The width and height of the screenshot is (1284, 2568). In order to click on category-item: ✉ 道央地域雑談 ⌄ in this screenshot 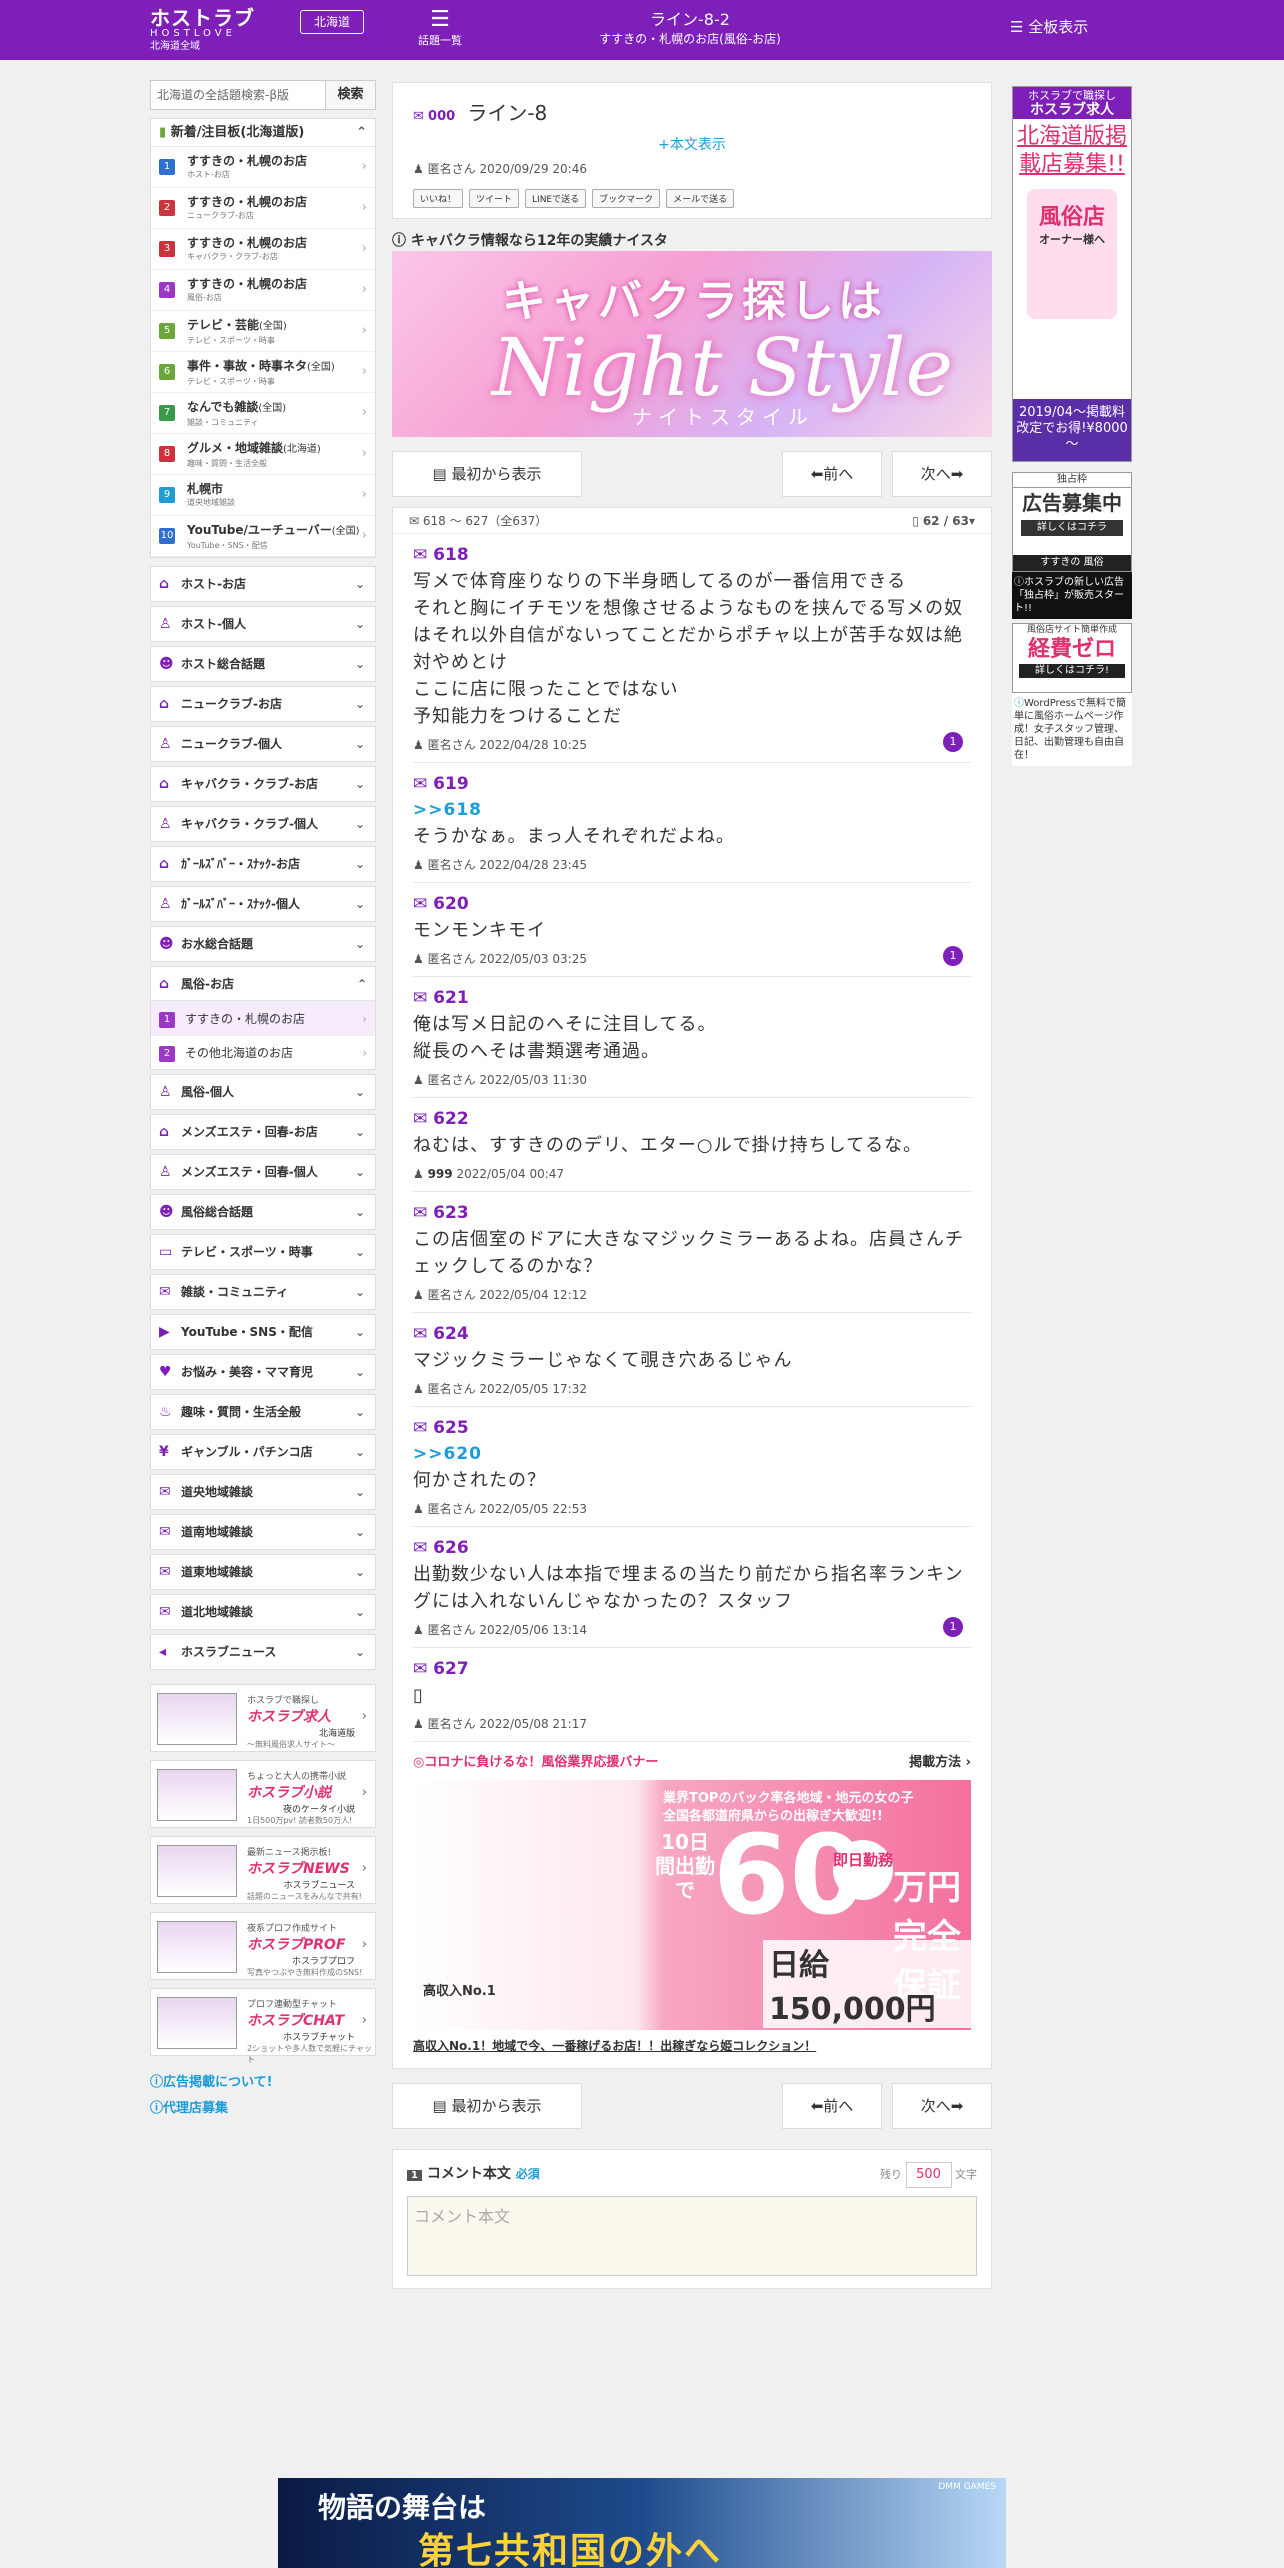, I will do `click(263, 1492)`.